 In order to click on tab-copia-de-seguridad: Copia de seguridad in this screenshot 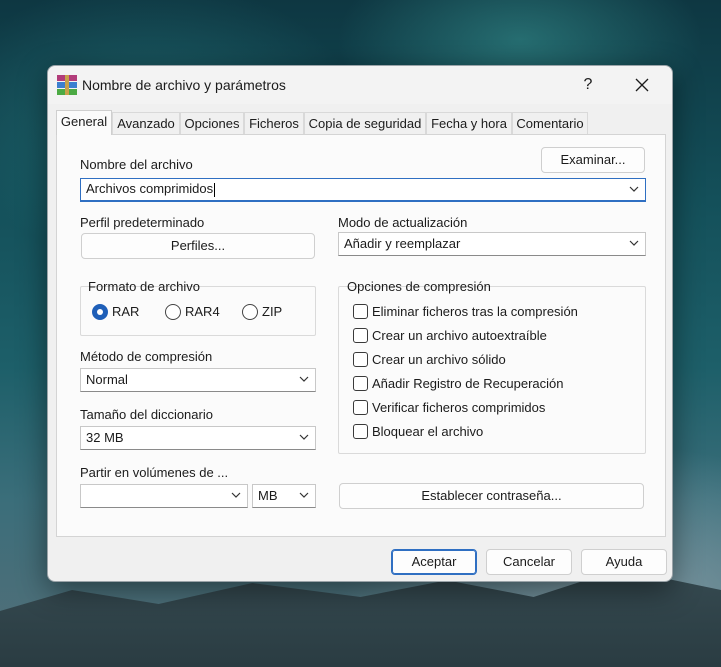, I will do `click(365, 123)`.